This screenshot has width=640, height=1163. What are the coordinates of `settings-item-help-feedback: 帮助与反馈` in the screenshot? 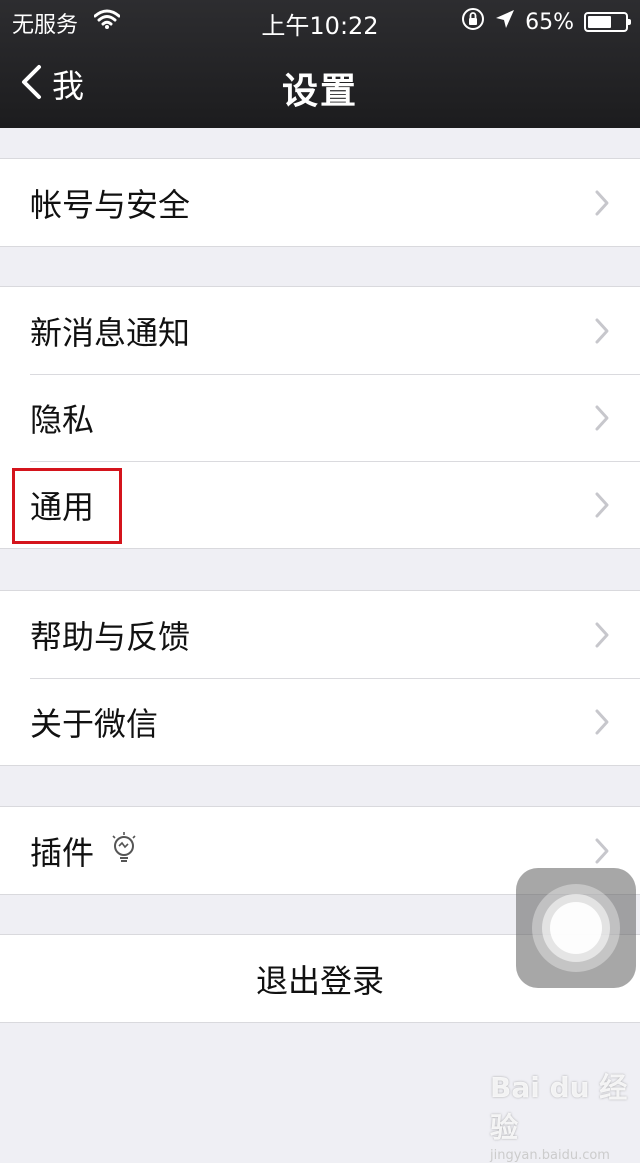 It's located at (320, 634).